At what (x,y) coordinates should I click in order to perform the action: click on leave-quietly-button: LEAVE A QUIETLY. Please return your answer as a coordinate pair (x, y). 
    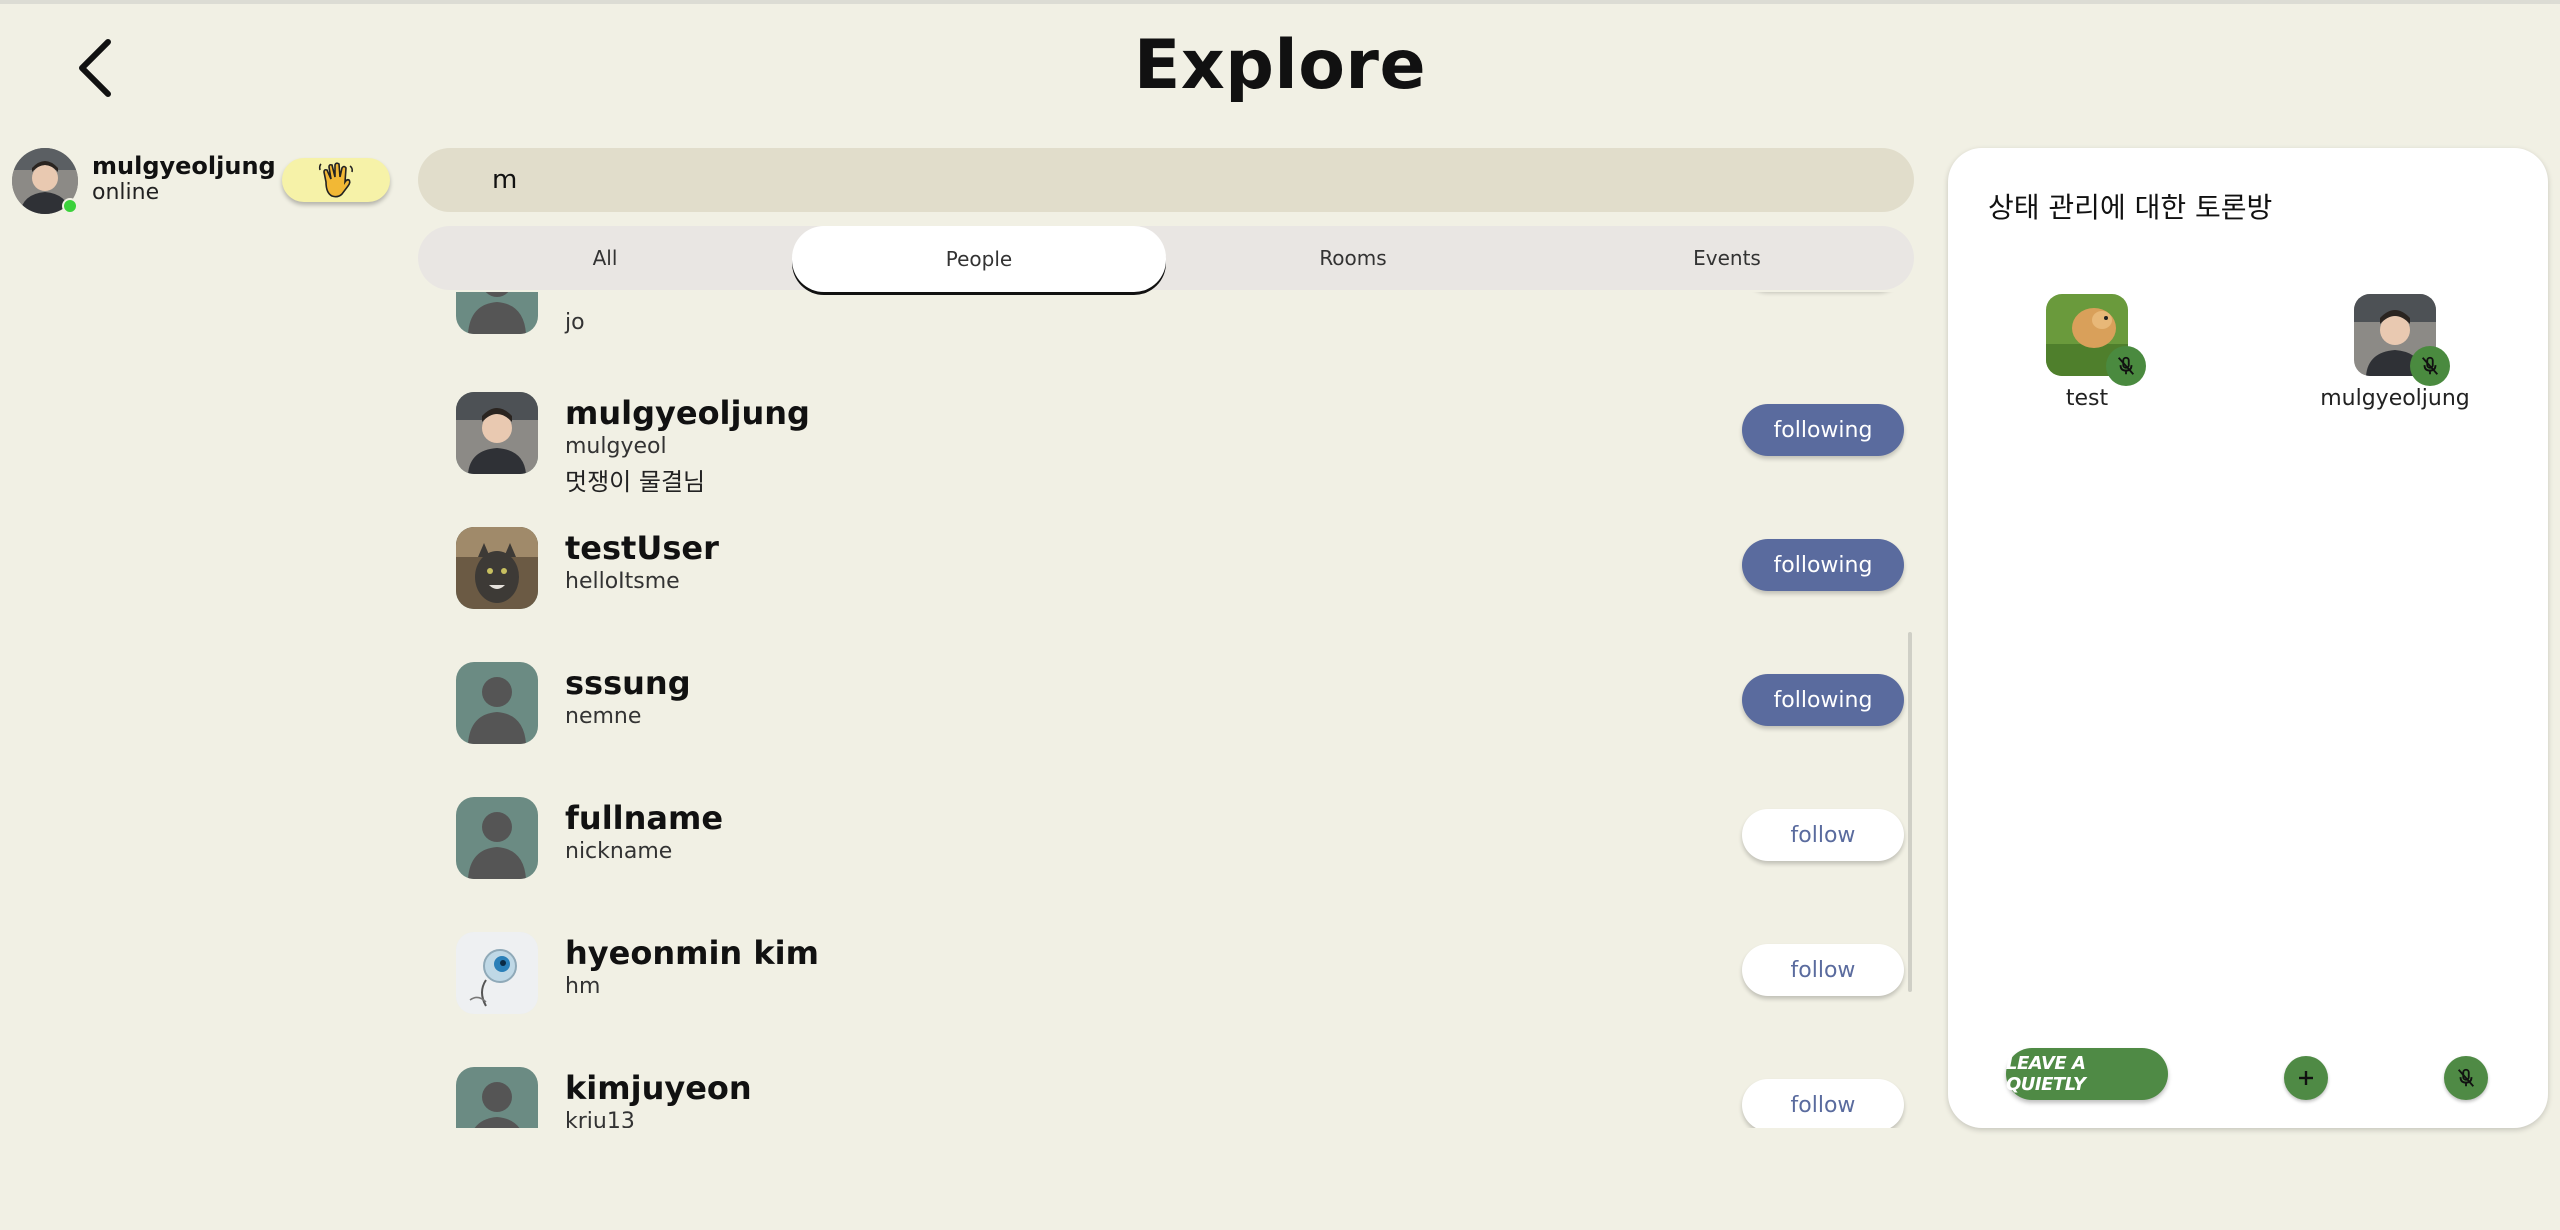
    Looking at the image, I should click on (2087, 1074).